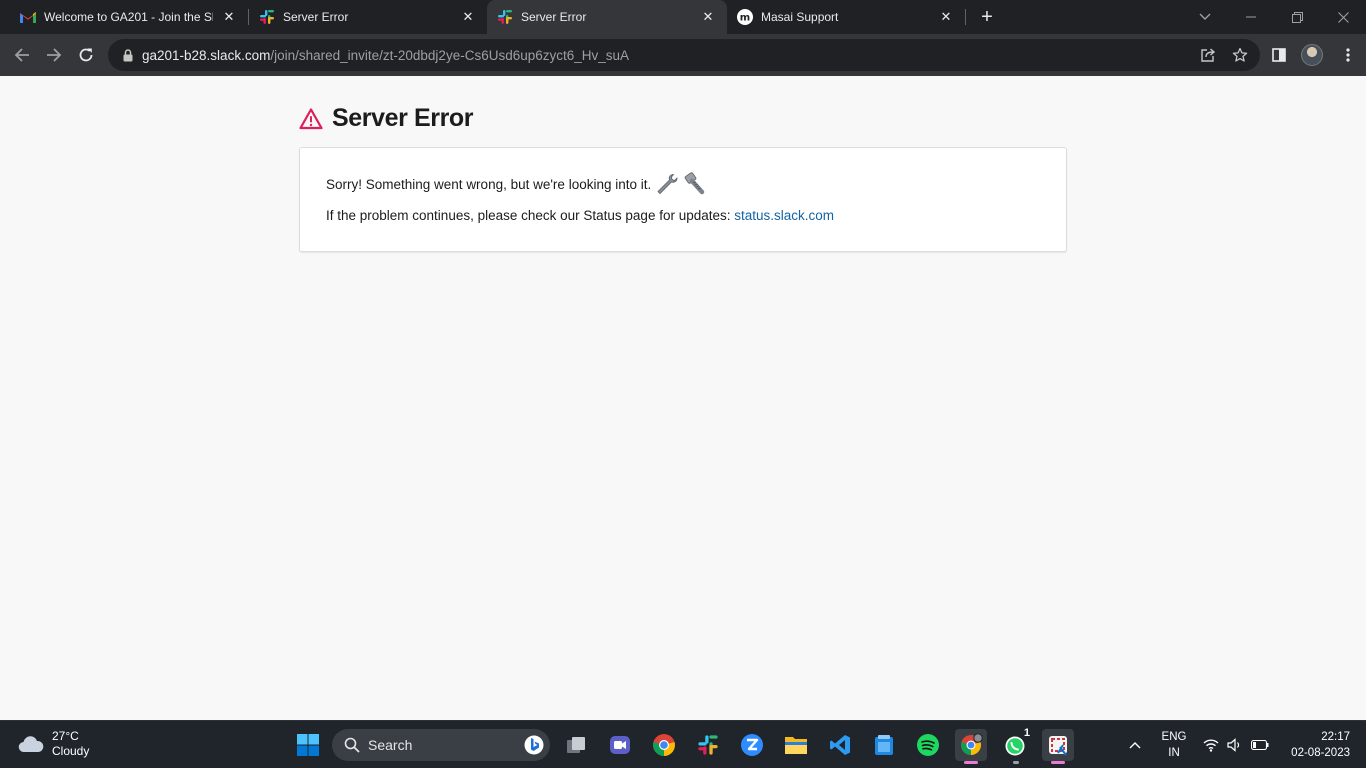 The height and width of the screenshot is (768, 1366). Describe the element at coordinates (1235, 744) in the screenshot. I see `volume-icon` at that location.